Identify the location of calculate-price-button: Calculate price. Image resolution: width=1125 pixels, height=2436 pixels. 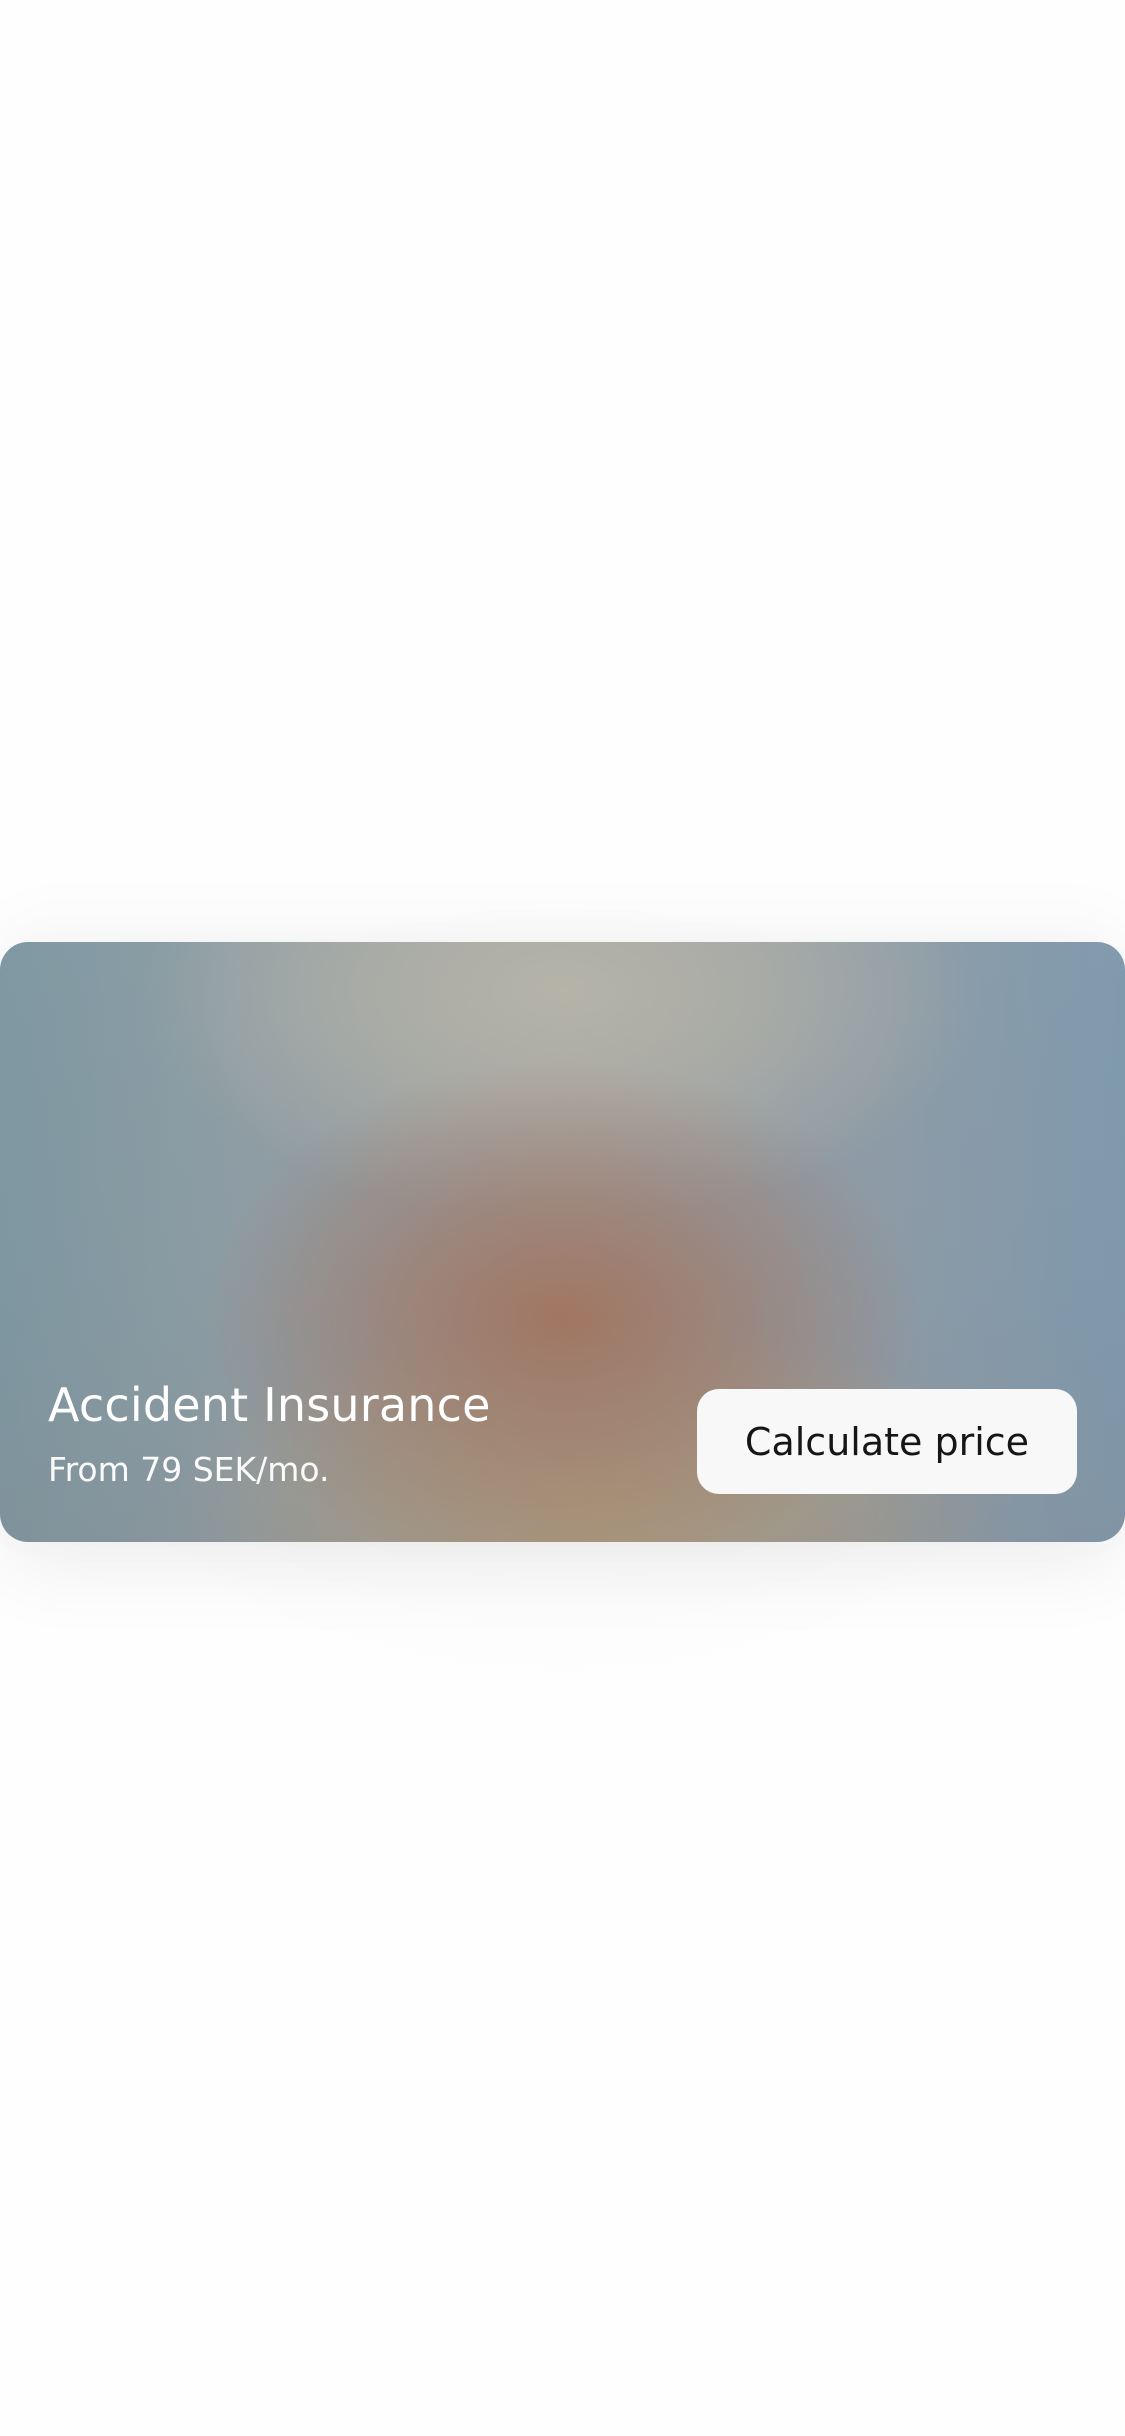
(887, 1441).